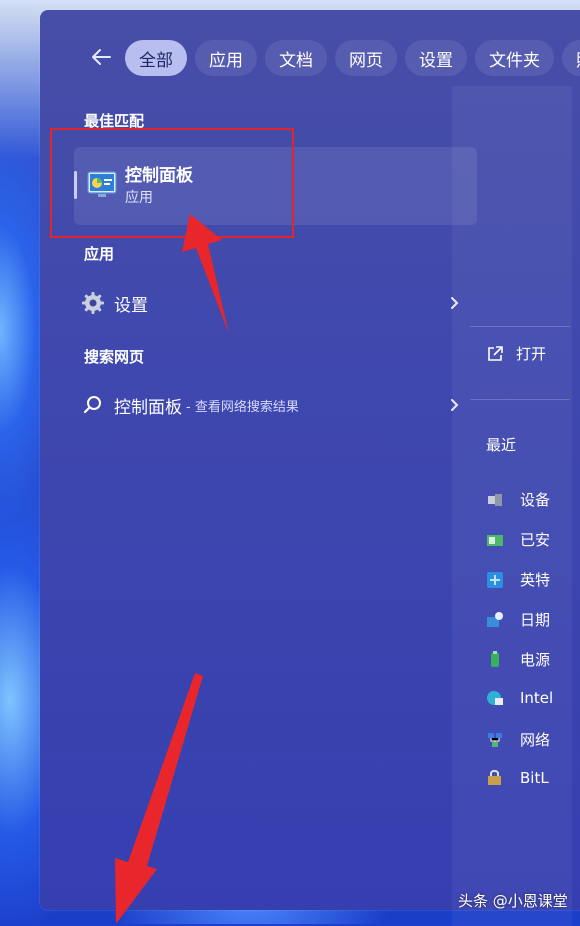 The width and height of the screenshot is (580, 926). What do you see at coordinates (495, 698) in the screenshot?
I see `internet-options-icon` at bounding box center [495, 698].